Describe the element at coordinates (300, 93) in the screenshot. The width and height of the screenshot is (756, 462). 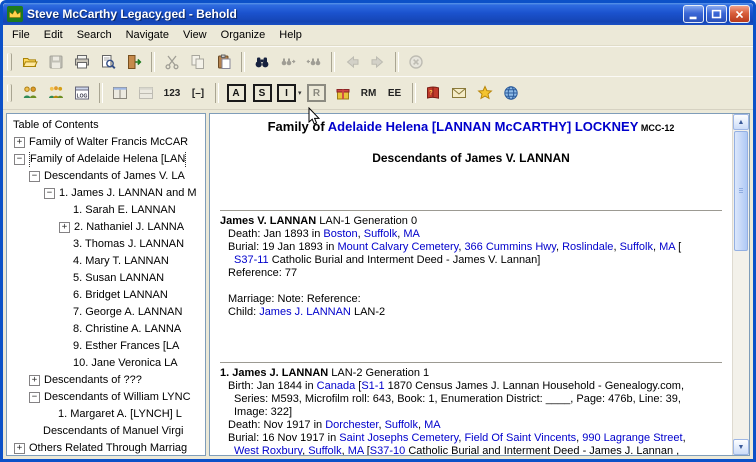
I see `chevron-down-icon: ▾` at that location.